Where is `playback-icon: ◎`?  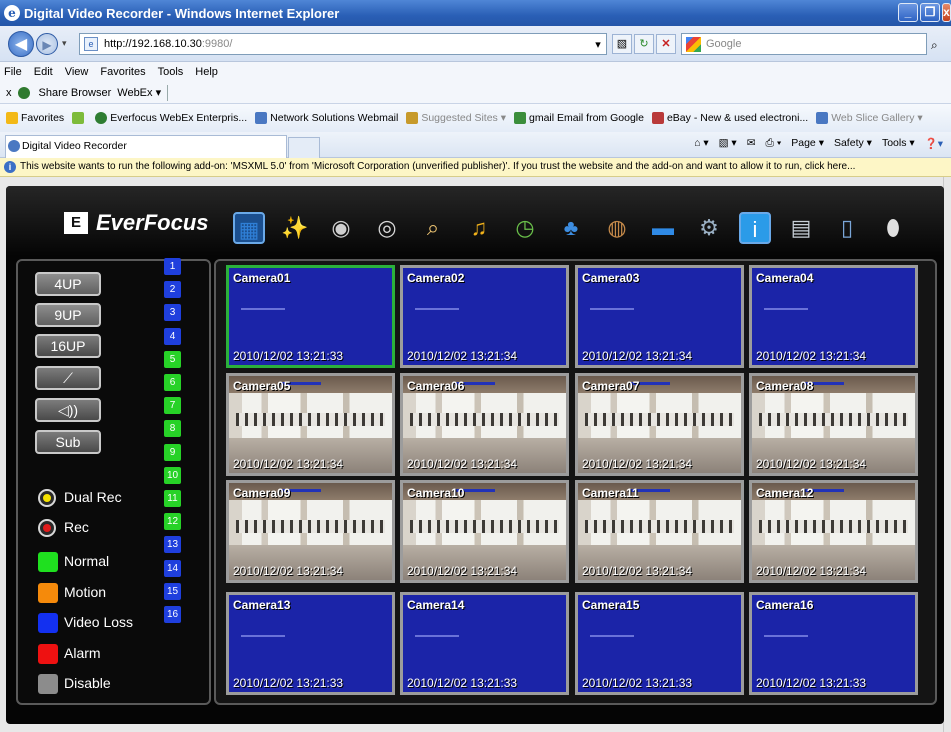
playback-icon: ◎ is located at coordinates (387, 228).